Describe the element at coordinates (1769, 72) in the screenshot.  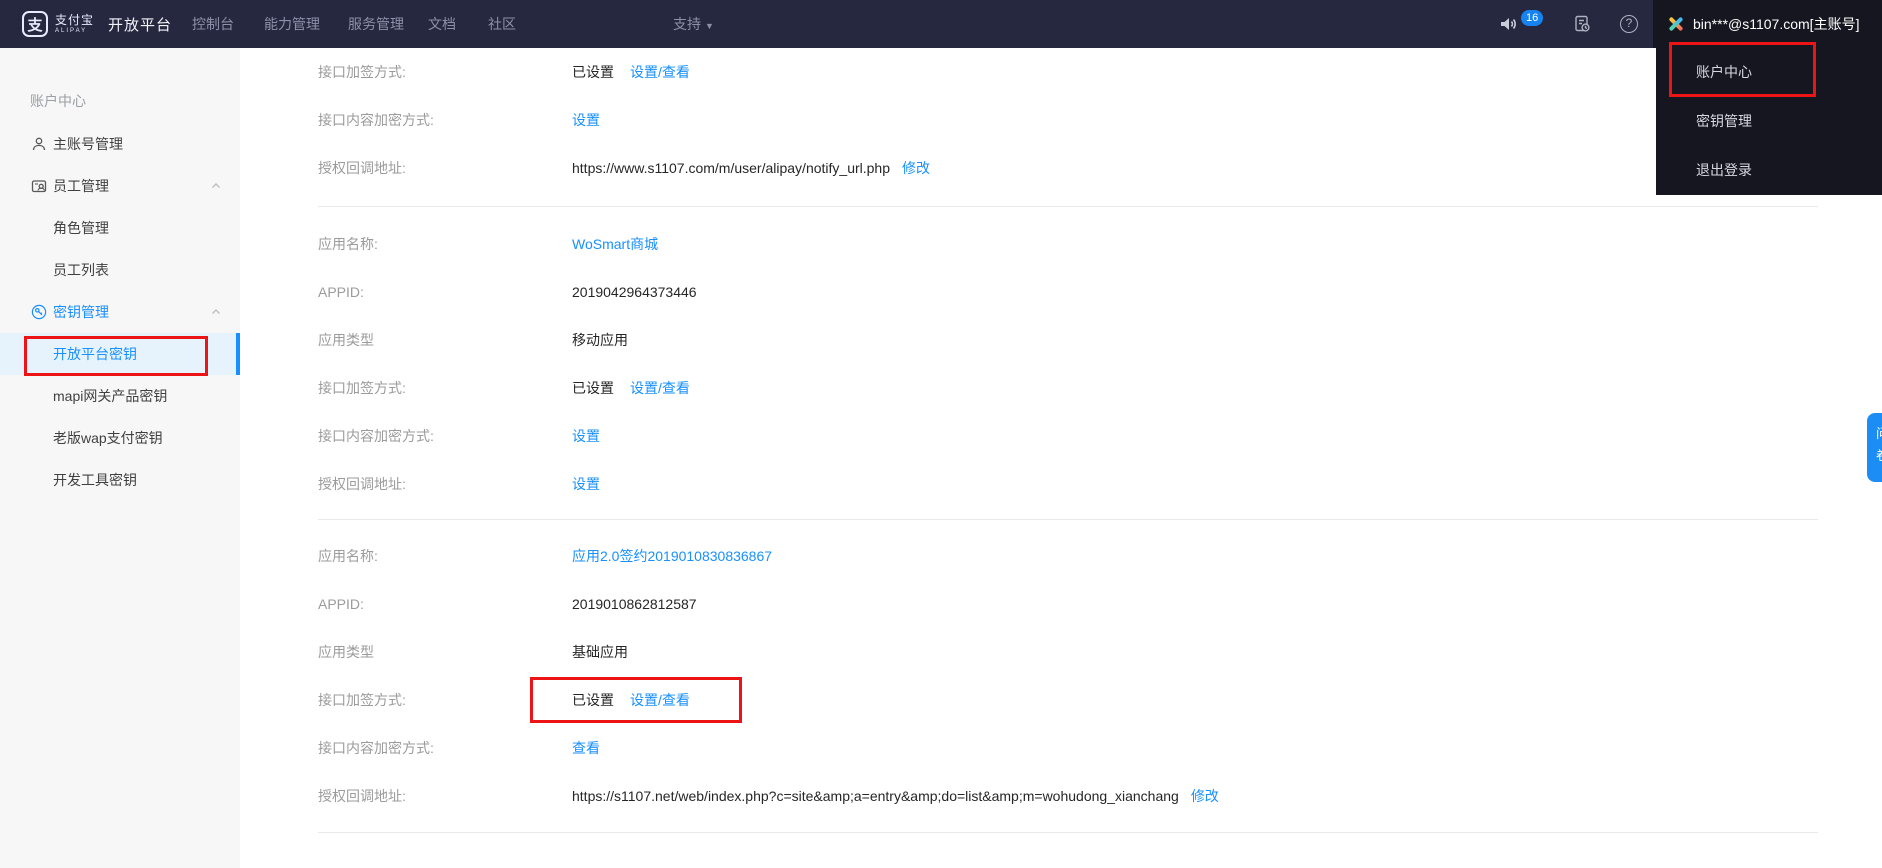
I see `dropdown-item-account-center: 账户中心` at that location.